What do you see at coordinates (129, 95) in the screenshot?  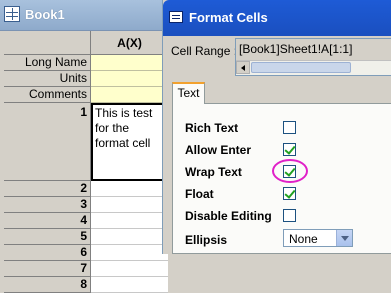 I see `comments-cell` at bounding box center [129, 95].